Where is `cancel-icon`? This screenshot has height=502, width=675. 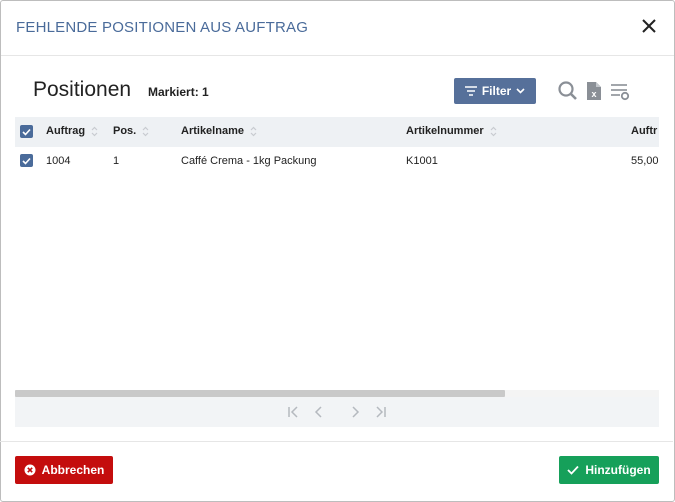 cancel-icon is located at coordinates (30, 470).